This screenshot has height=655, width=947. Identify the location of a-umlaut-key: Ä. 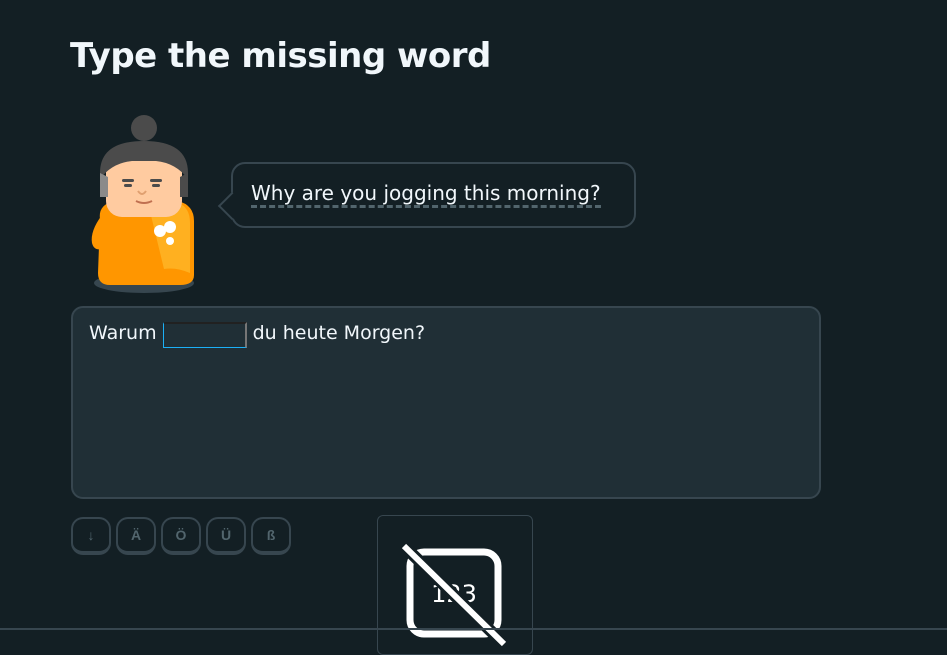
(136, 536).